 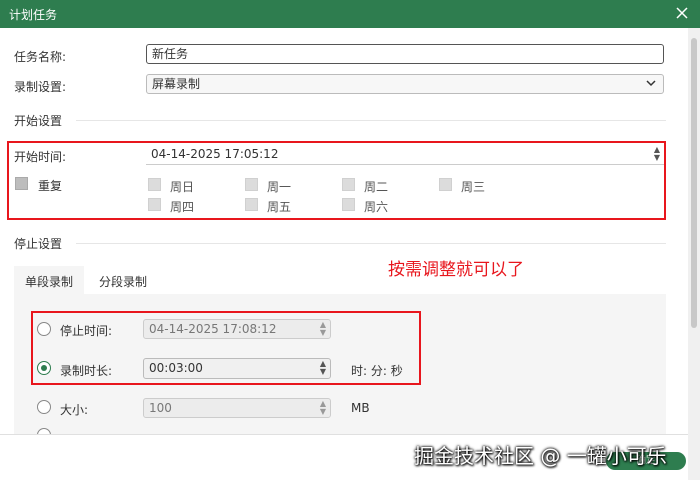 I want to click on stop-time-radio, so click(x=44, y=329).